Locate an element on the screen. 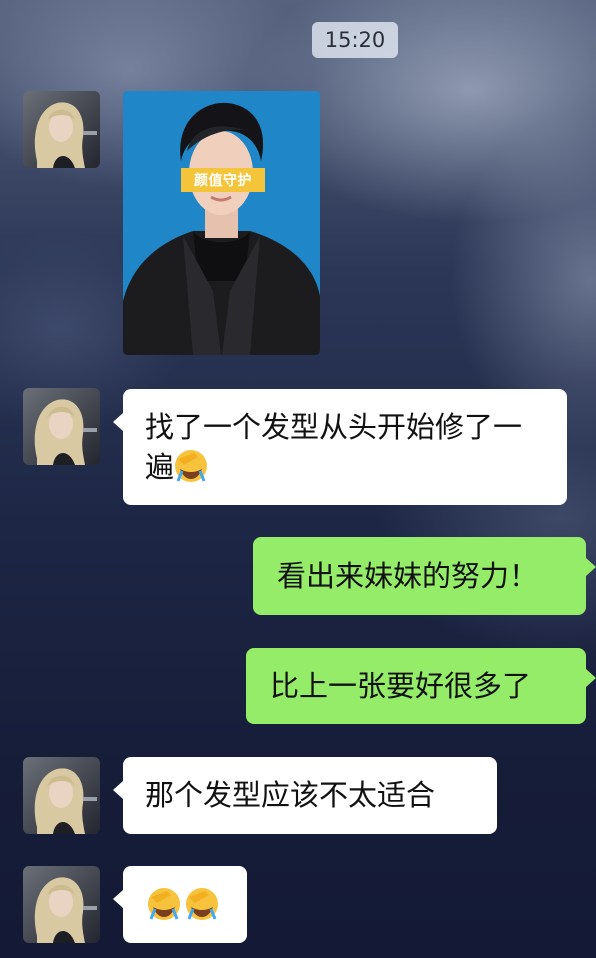  incoming-message-bubble: 那个发型应该不太适合 is located at coordinates (305, 795).